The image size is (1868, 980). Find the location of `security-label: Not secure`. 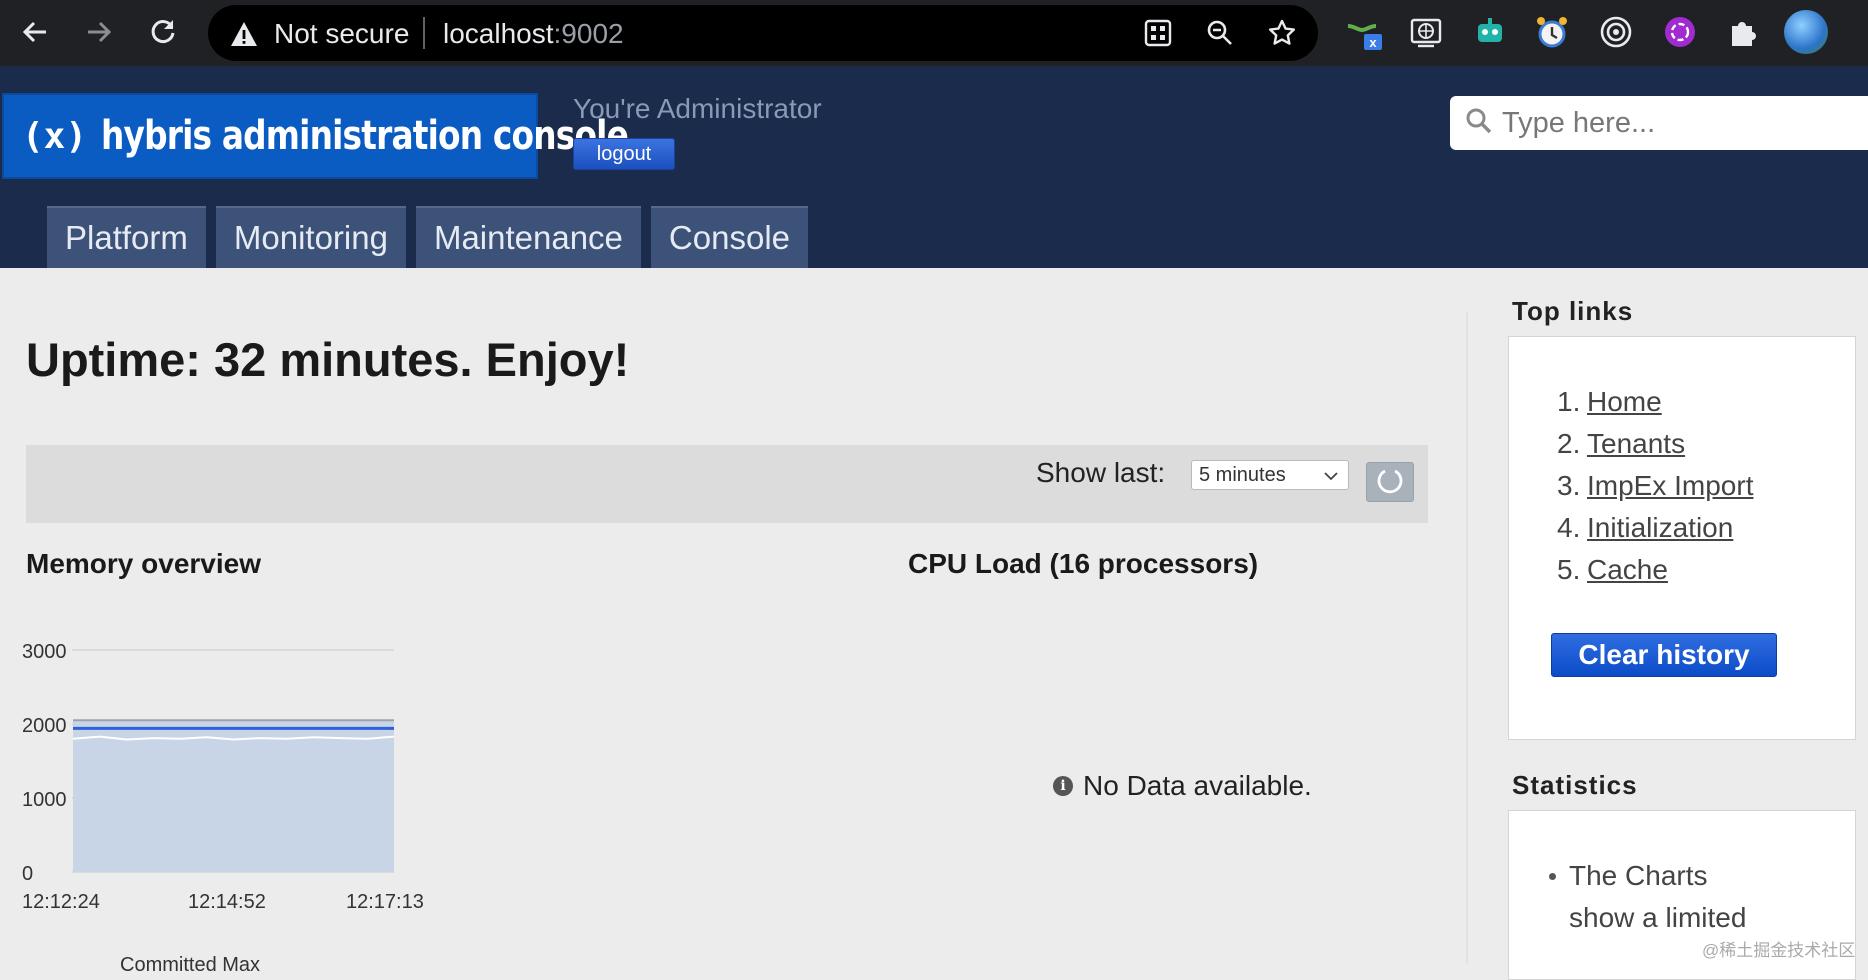

security-label: Not secure is located at coordinates (341, 34).